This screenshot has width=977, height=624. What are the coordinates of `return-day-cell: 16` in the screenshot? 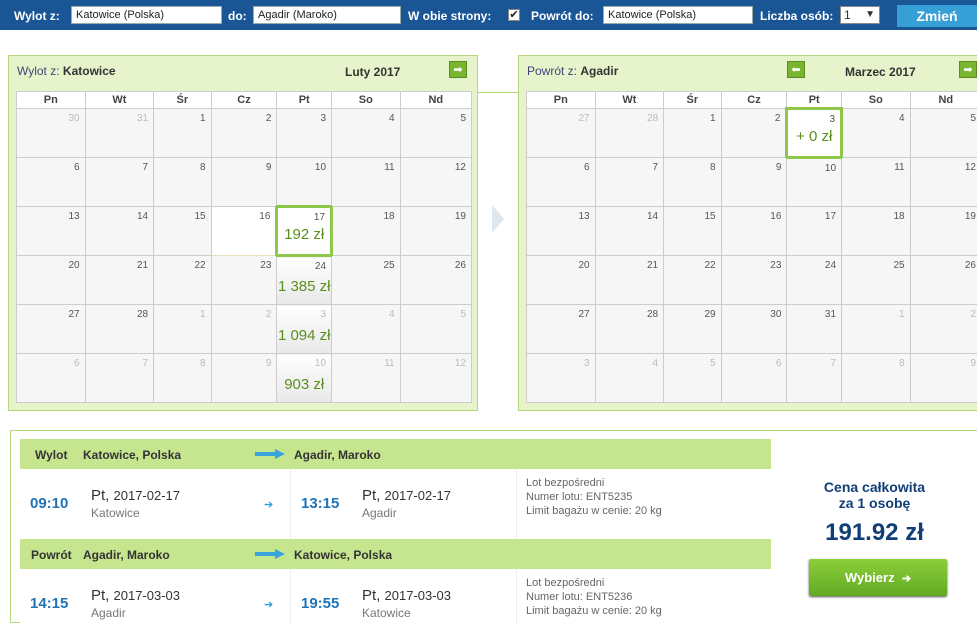 It's located at (754, 231).